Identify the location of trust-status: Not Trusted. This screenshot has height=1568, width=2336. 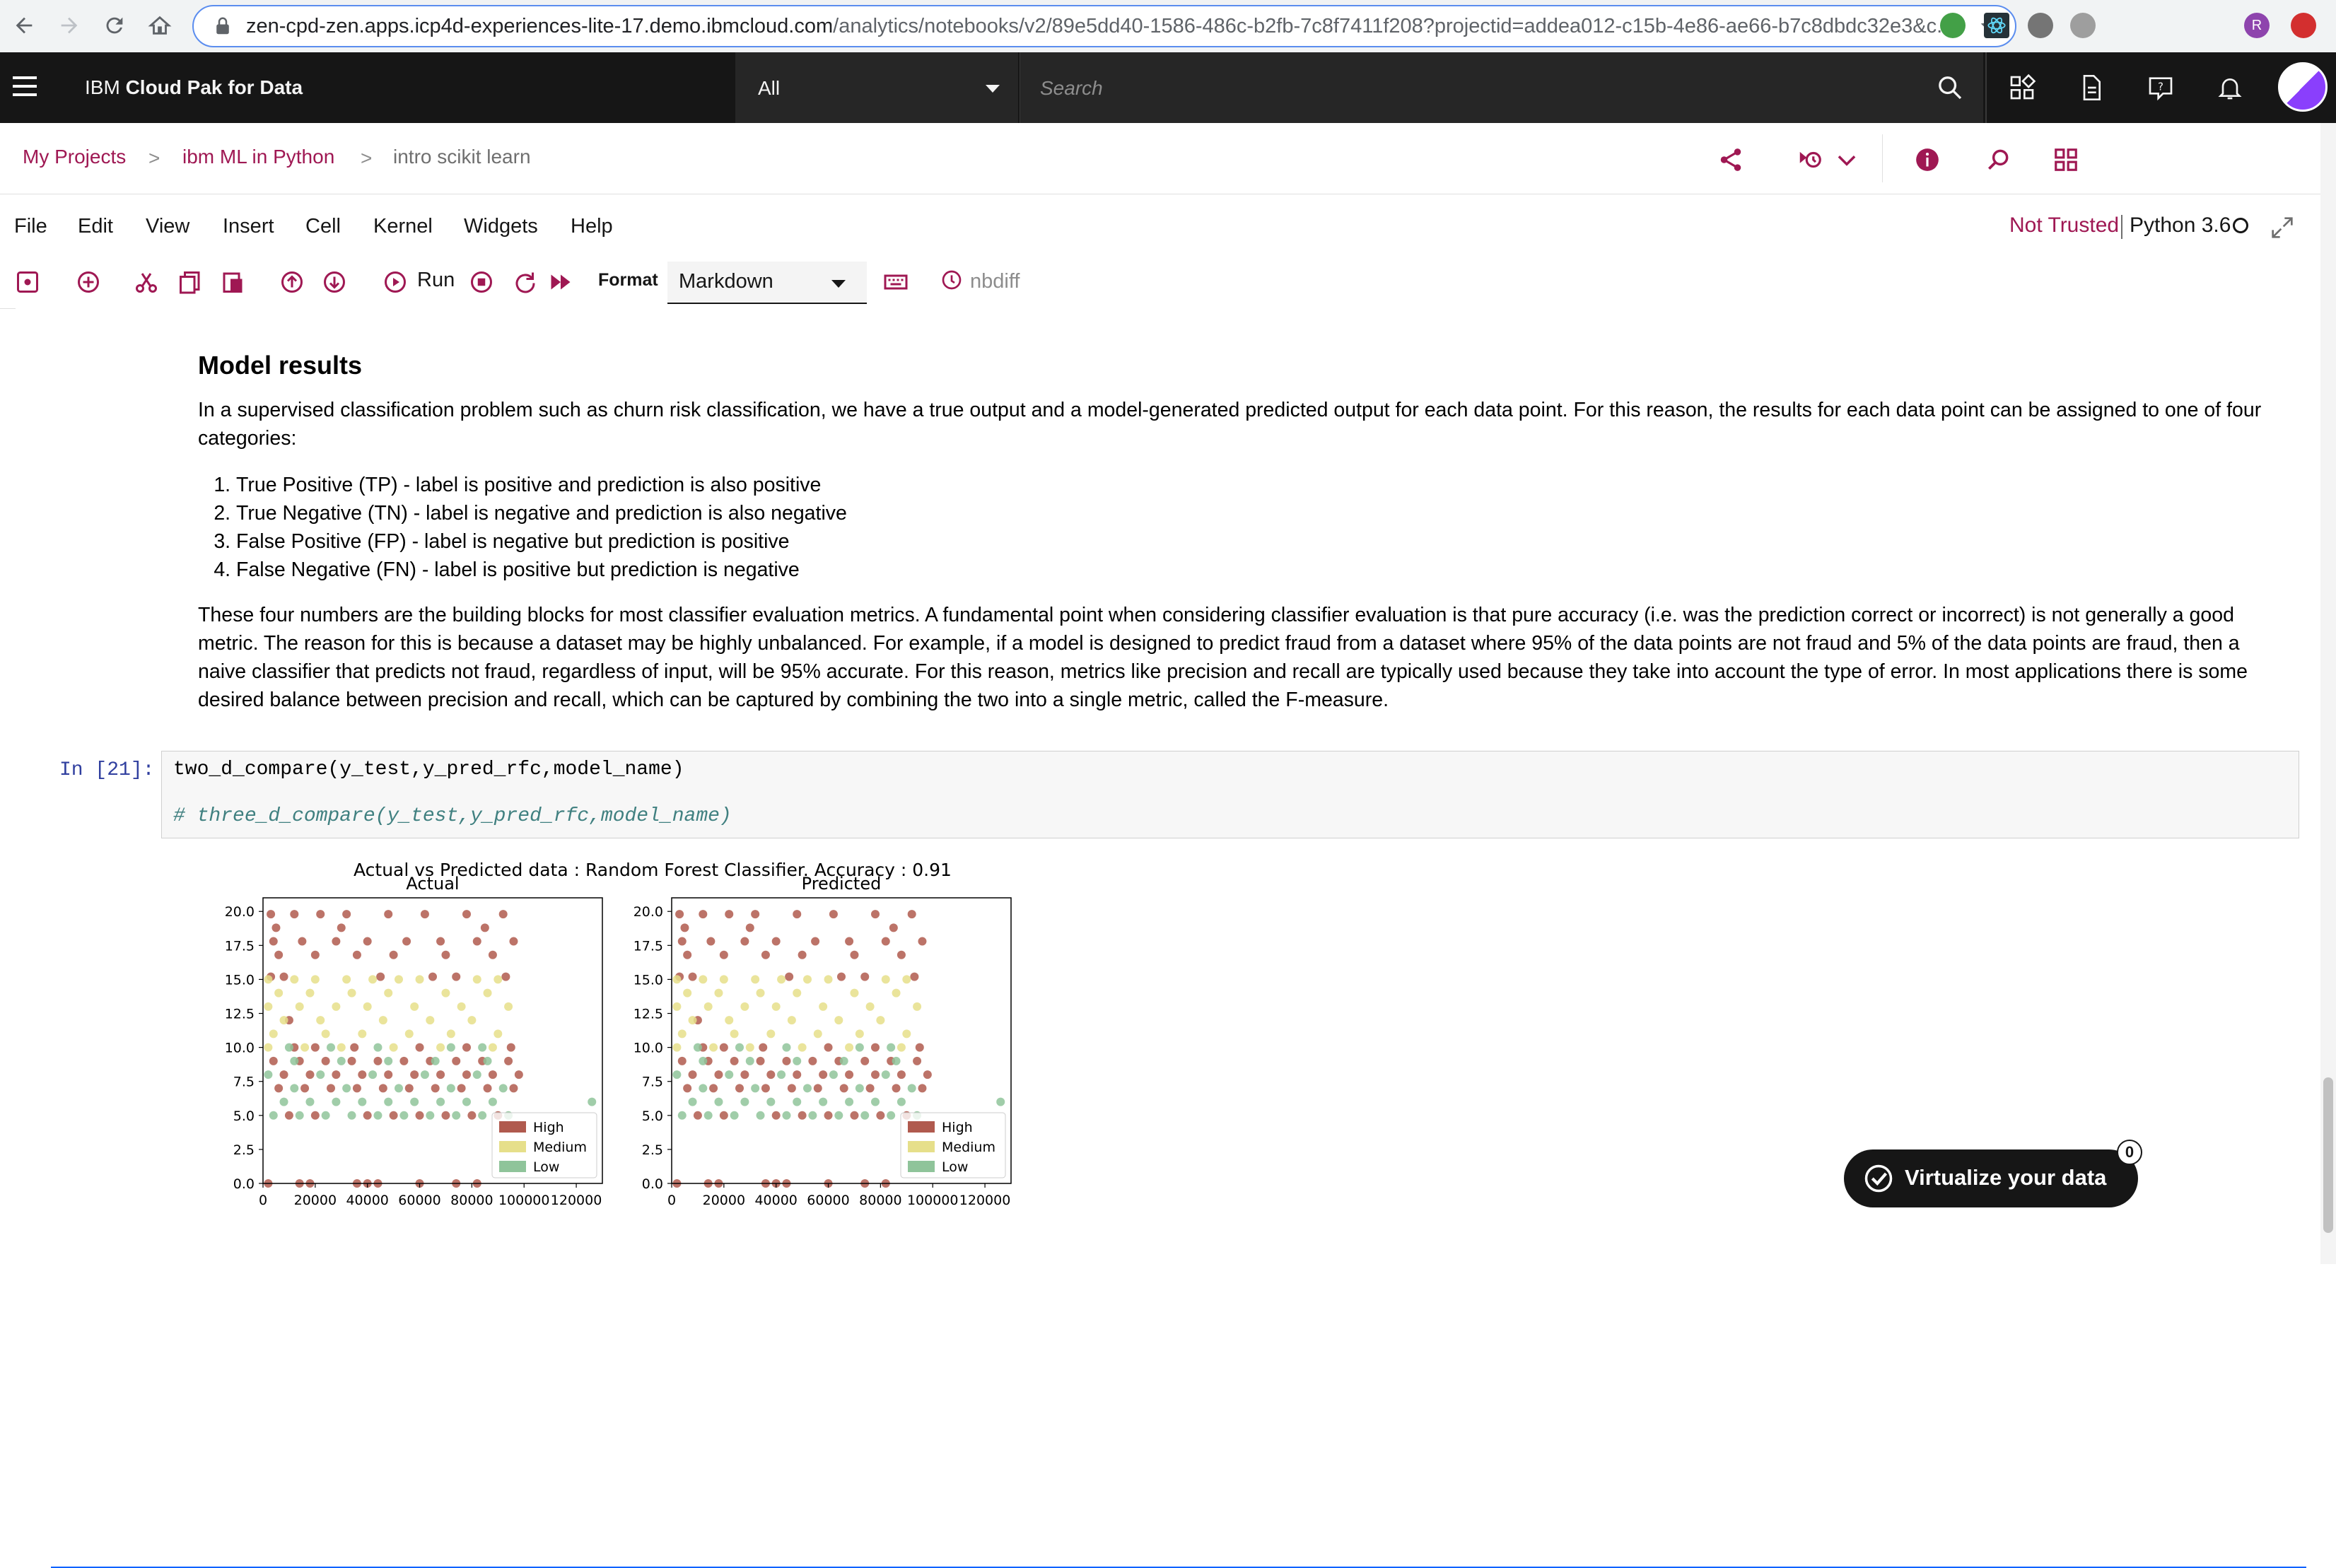
(2064, 225).